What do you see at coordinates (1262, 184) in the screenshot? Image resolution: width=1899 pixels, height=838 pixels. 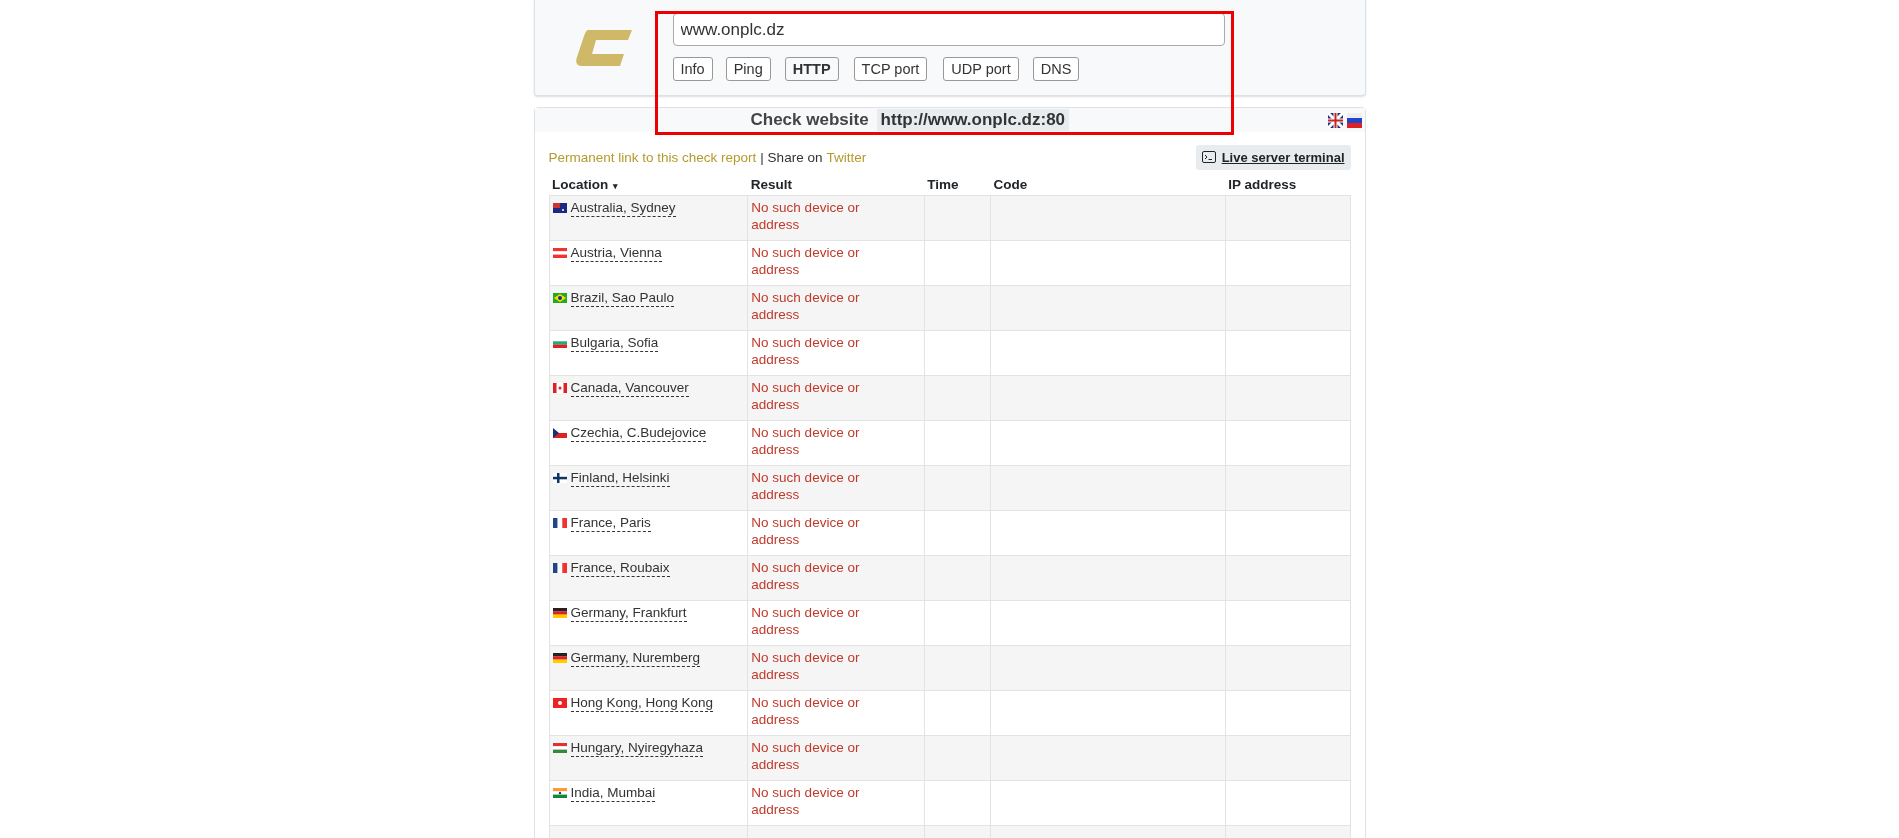 I see `column-header: IP address` at bounding box center [1262, 184].